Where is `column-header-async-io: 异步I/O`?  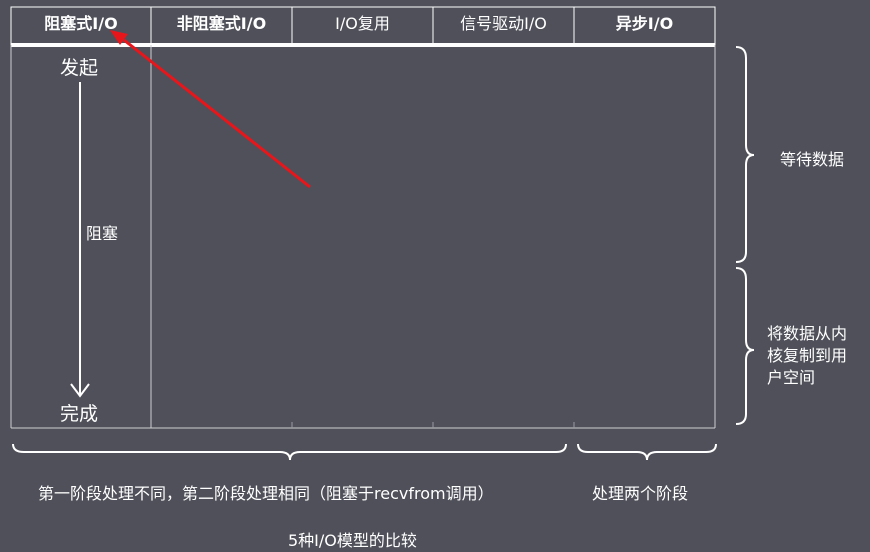
column-header-async-io: 异步I/O is located at coordinates (644, 23).